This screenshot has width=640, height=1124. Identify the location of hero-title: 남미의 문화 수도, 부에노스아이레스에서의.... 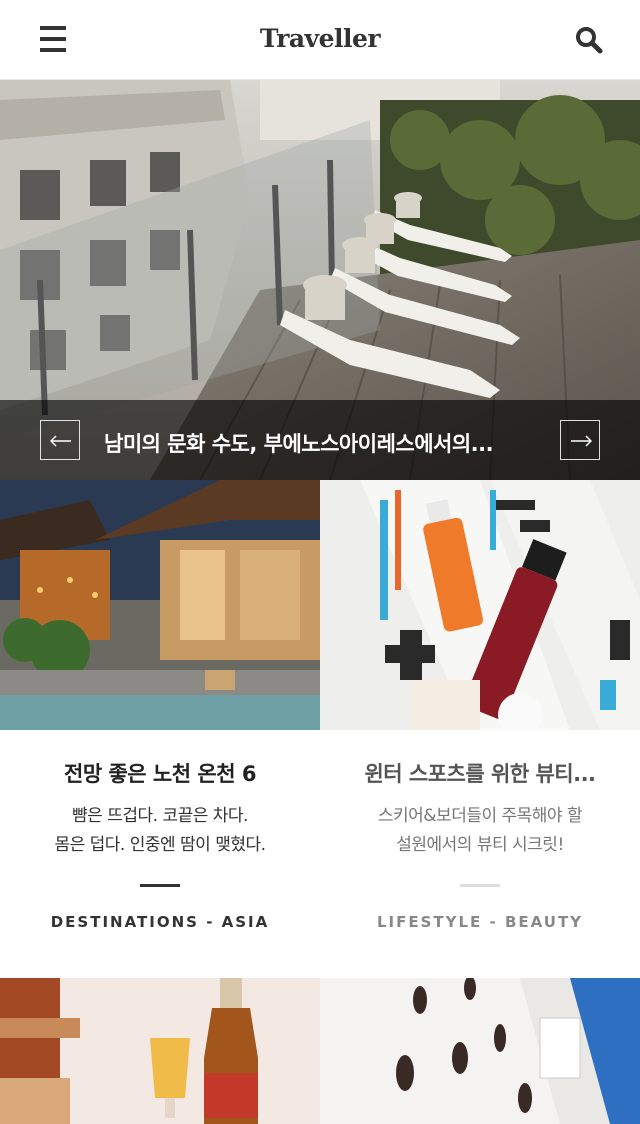
(320, 442).